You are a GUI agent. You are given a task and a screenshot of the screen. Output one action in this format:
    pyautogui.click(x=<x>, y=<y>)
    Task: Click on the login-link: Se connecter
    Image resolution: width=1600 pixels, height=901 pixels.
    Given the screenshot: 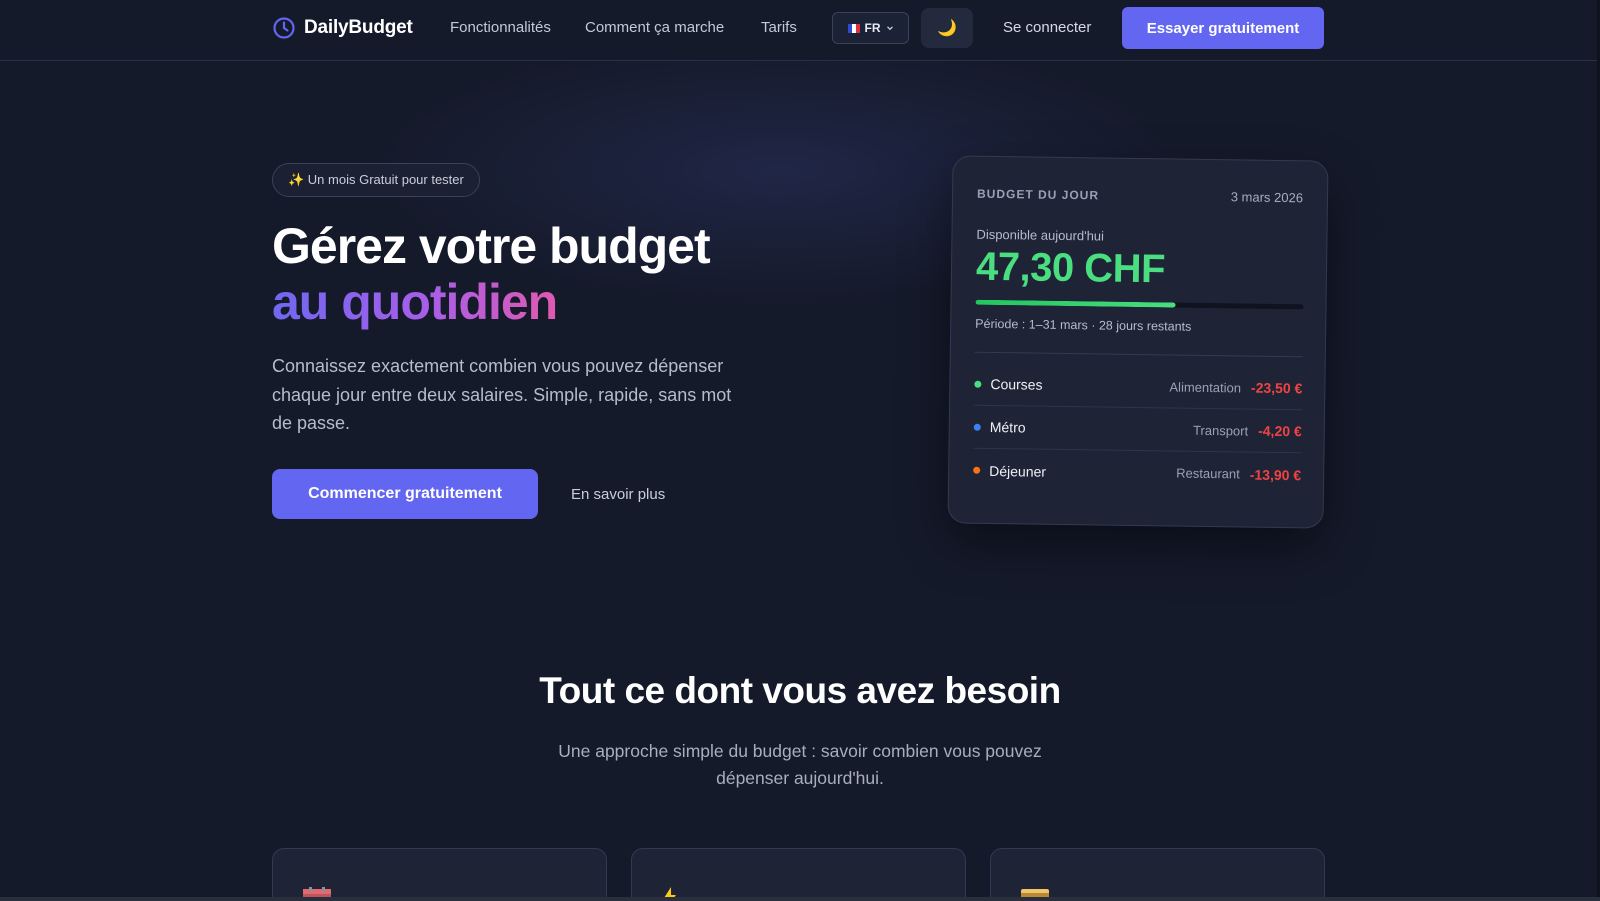 What is the action you would take?
    pyautogui.click(x=1047, y=27)
    